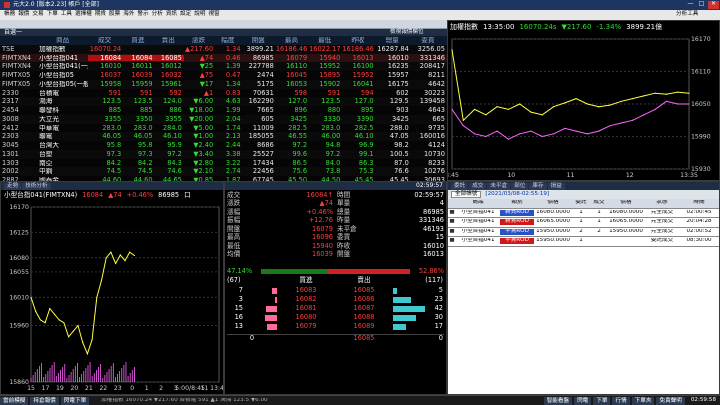 This screenshot has height=405, width=720. I want to click on col-head: 幅度, so click(228, 40).